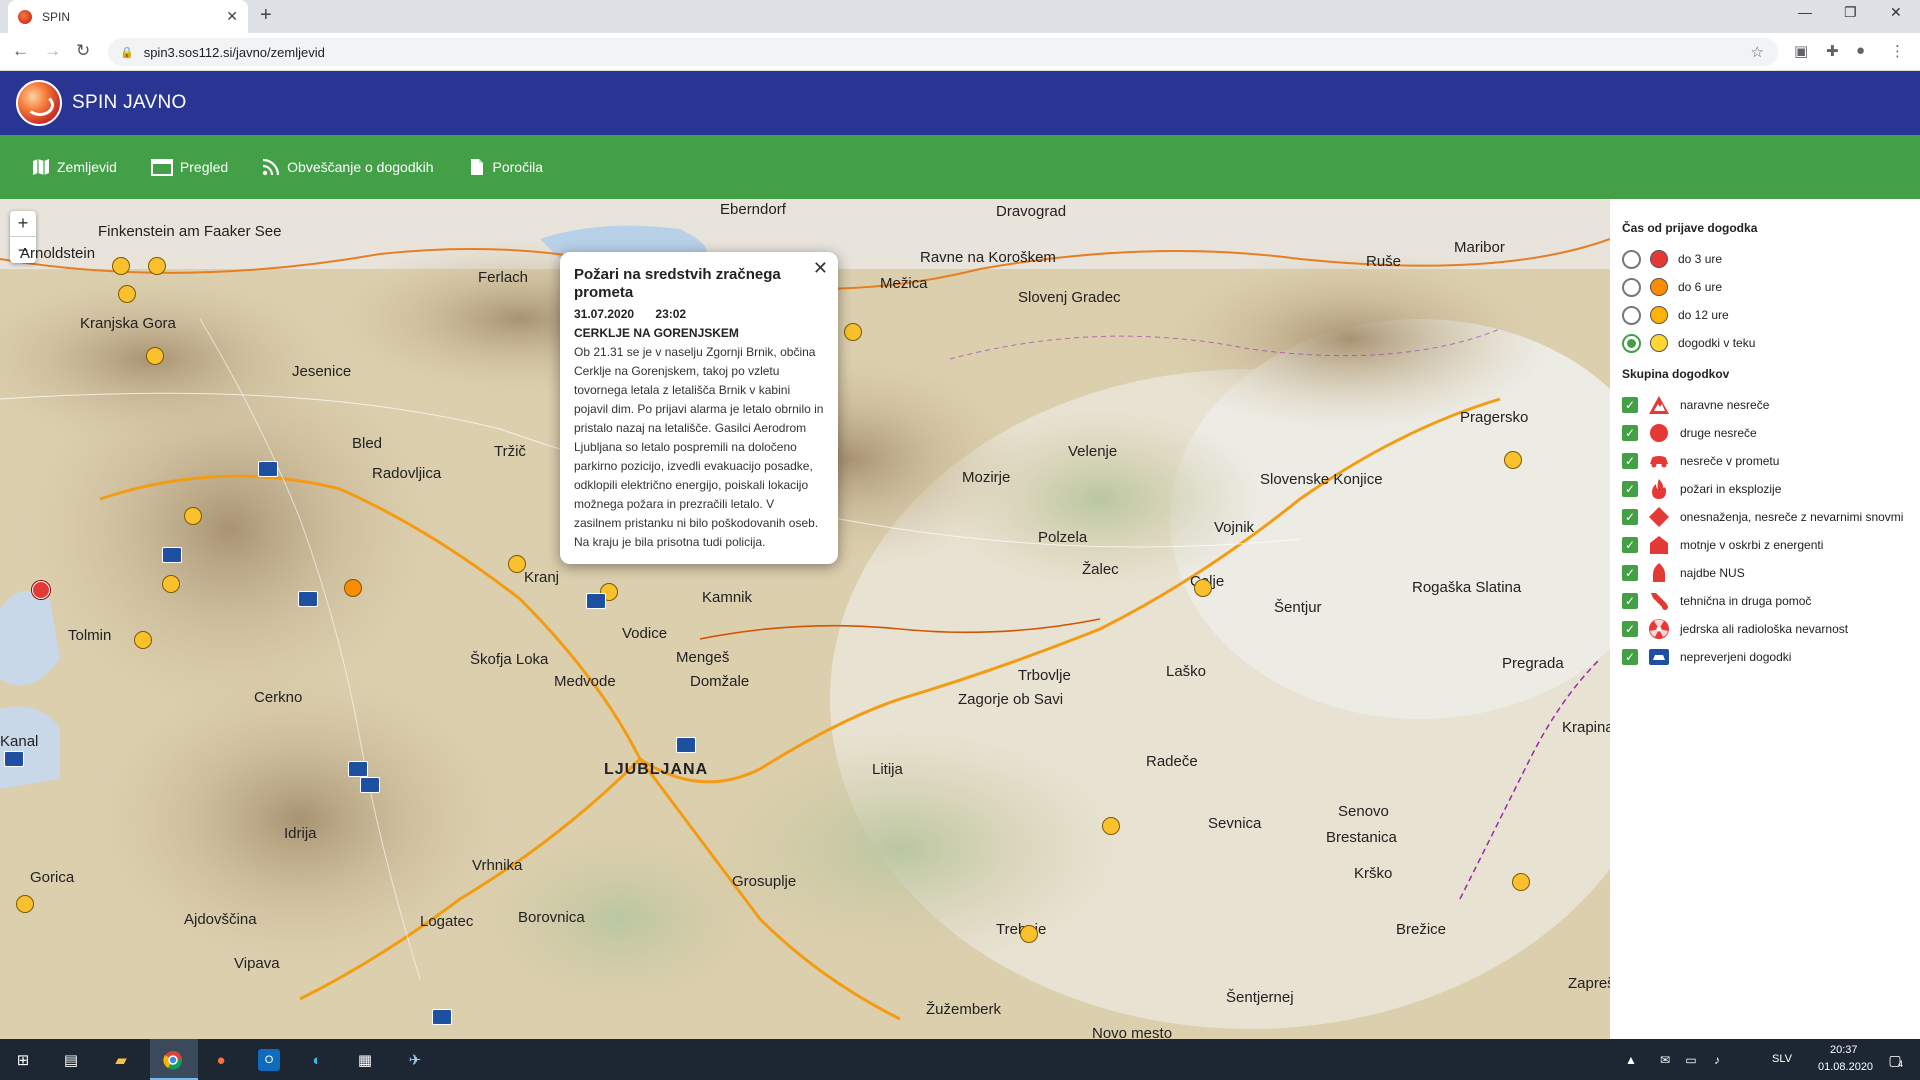  I want to click on address-bar: 🔒 spin3.sos112.si/javno/zemljevid ☆, so click(943, 52).